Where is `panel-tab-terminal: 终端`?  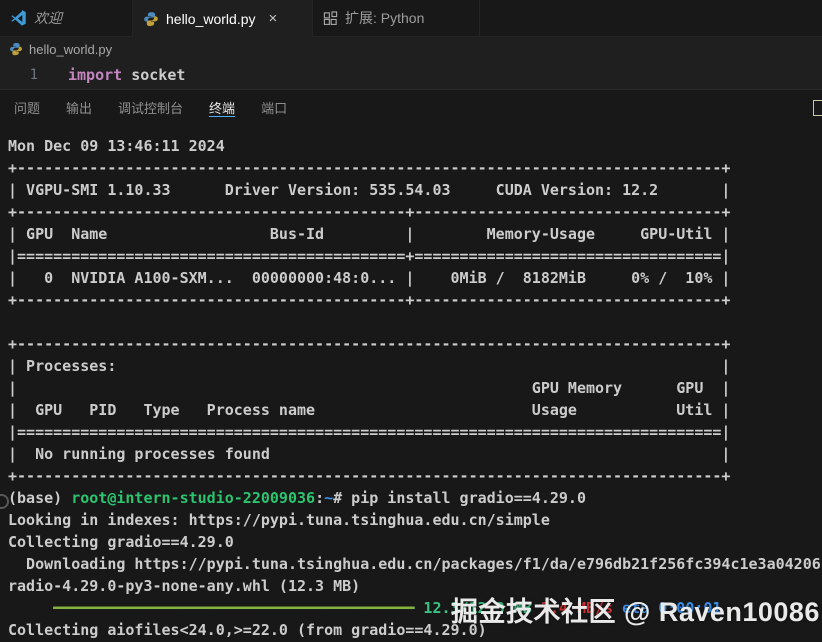
panel-tab-terminal: 终端 is located at coordinates (222, 107).